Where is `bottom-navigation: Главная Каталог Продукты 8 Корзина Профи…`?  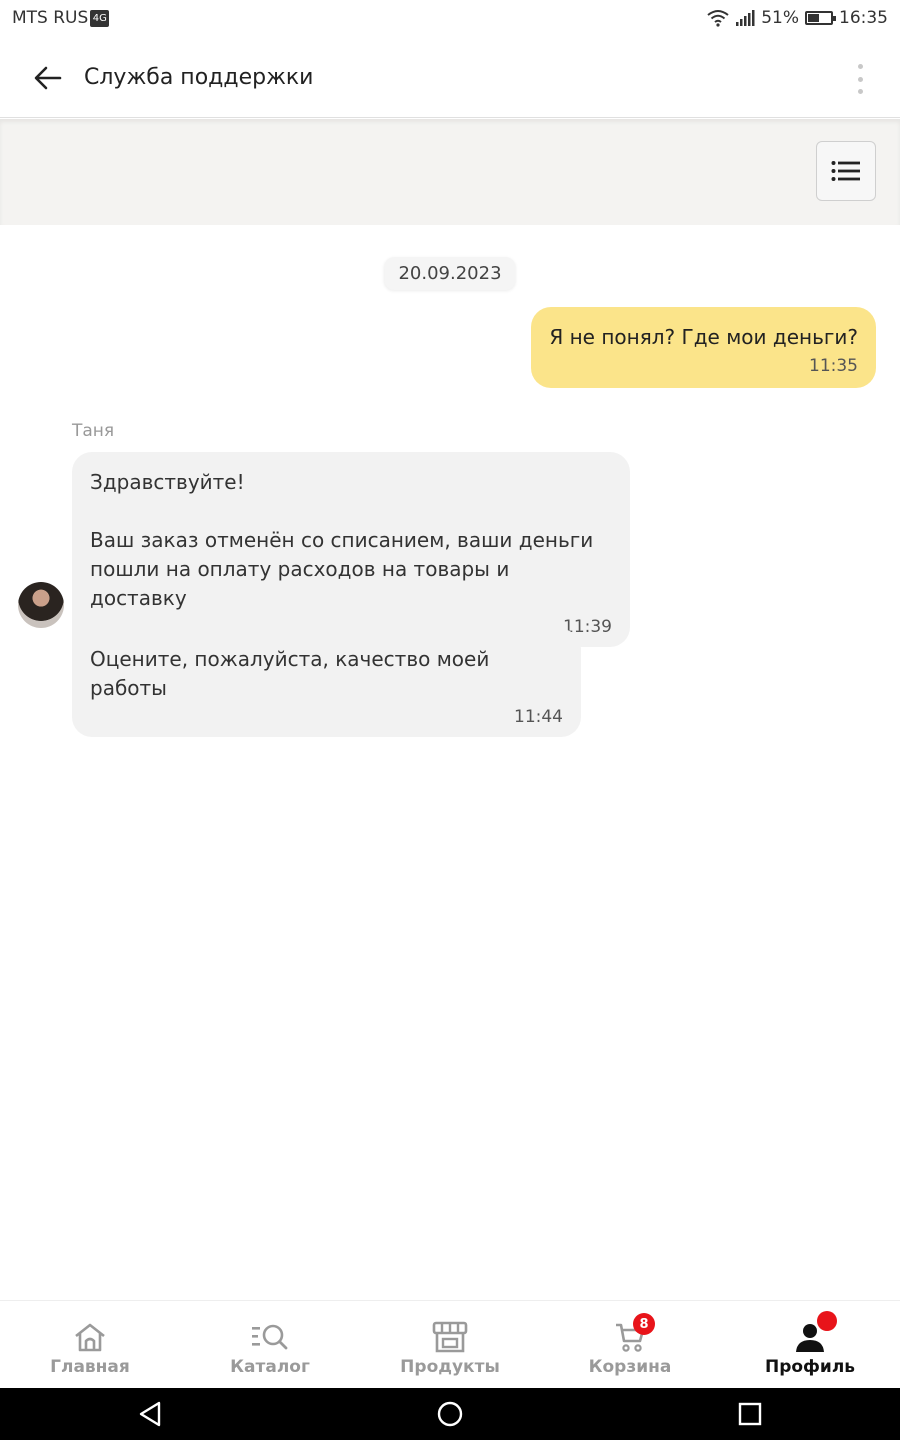 bottom-navigation: Главная Каталог Продукты 8 Корзина Профи… is located at coordinates (450, 1344).